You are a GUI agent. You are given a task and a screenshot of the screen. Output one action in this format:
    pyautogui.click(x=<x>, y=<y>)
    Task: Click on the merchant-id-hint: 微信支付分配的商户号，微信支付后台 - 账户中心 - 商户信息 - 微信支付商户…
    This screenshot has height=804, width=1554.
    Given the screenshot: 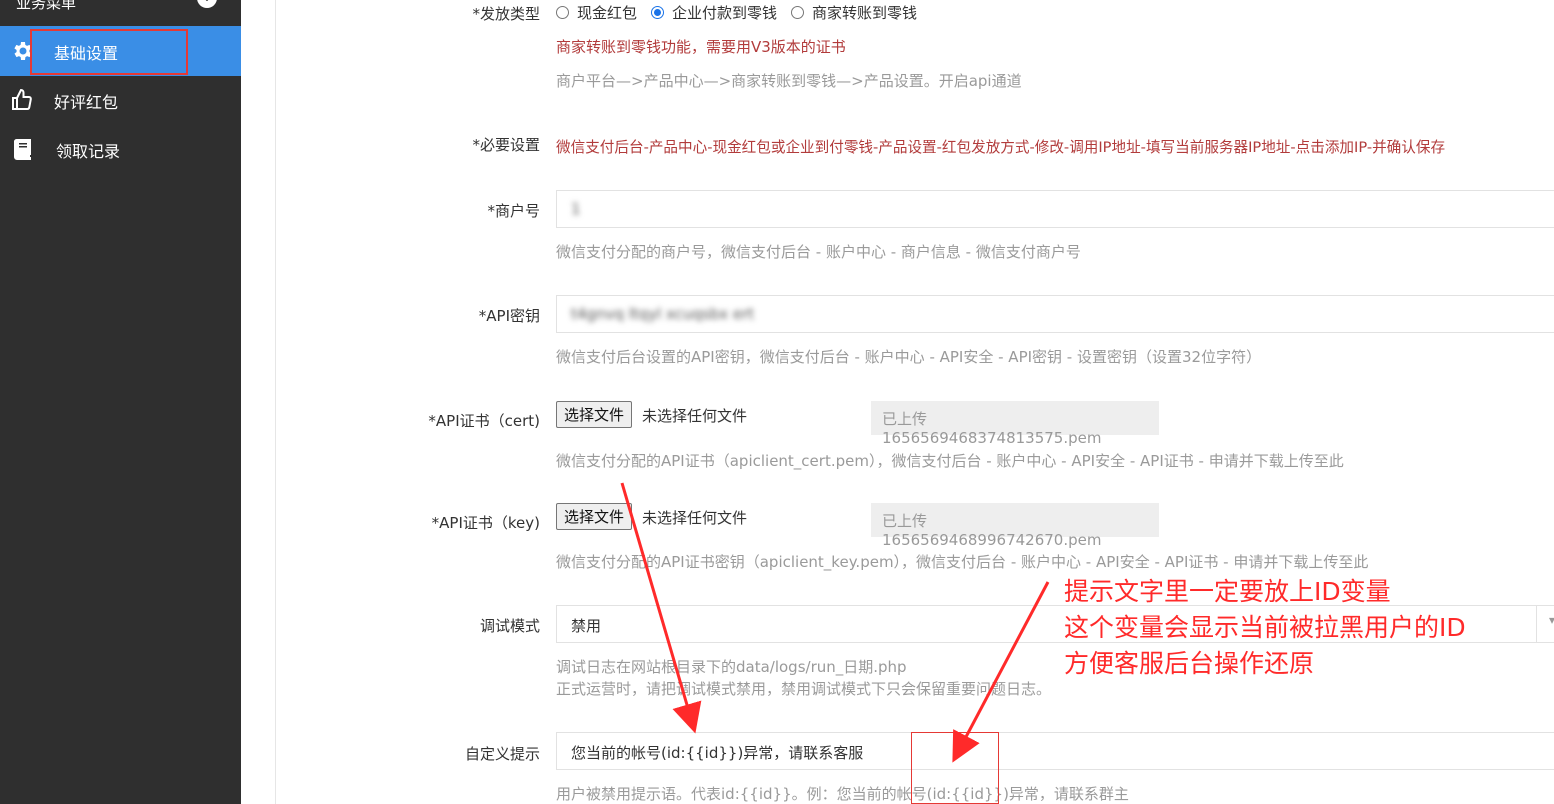 What is the action you would take?
    pyautogui.click(x=818, y=252)
    